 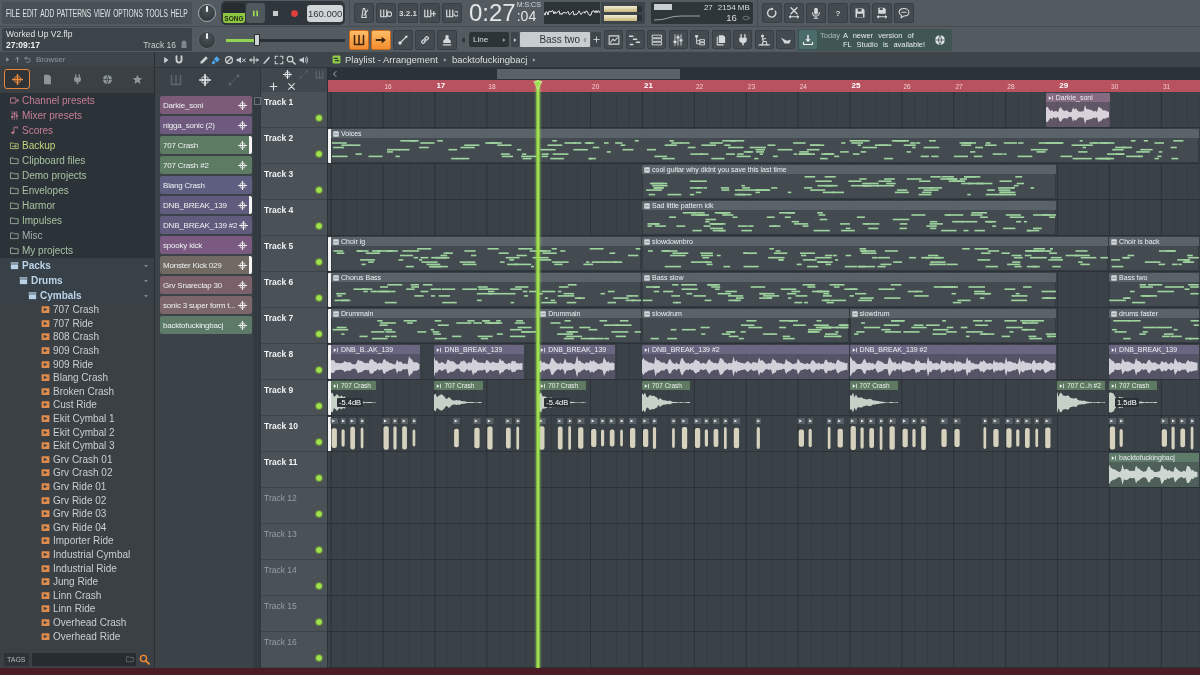 What do you see at coordinates (178, 59) in the screenshot?
I see `magnet-icon` at bounding box center [178, 59].